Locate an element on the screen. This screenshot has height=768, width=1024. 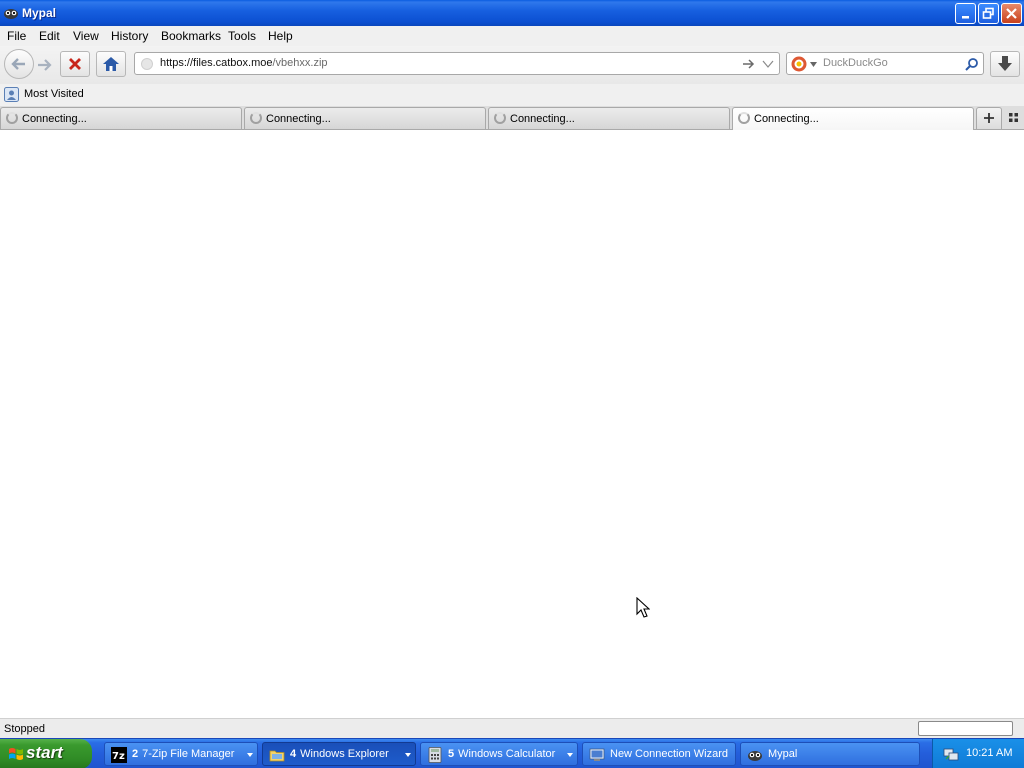
progress-meter is located at coordinates (965, 728).